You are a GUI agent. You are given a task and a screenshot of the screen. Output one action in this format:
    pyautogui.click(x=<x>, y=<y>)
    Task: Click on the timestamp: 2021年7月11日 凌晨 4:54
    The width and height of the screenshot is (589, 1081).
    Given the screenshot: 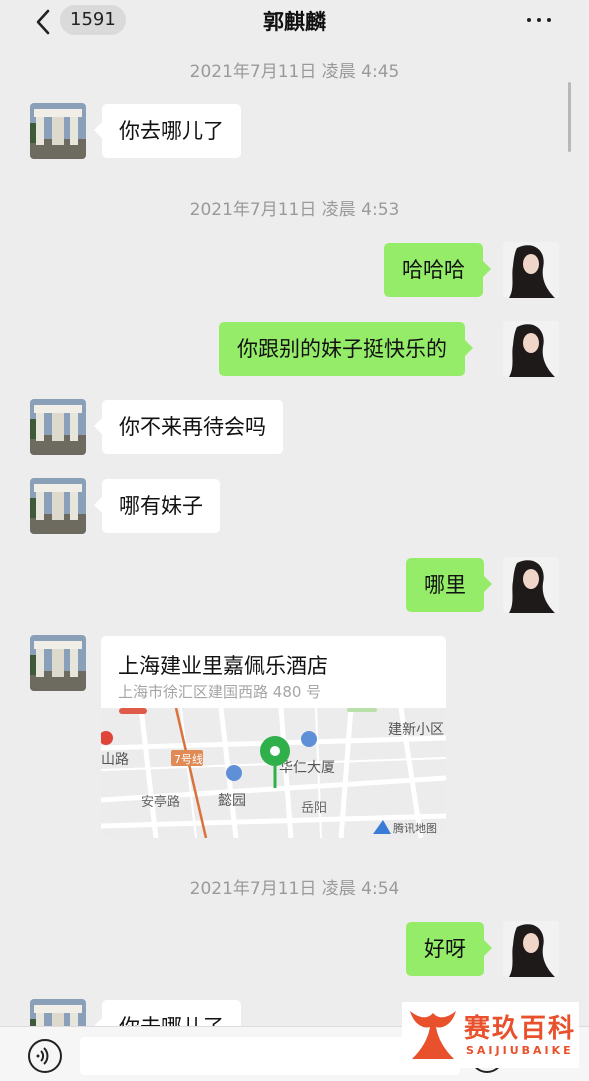 What is the action you would take?
    pyautogui.click(x=294, y=889)
    